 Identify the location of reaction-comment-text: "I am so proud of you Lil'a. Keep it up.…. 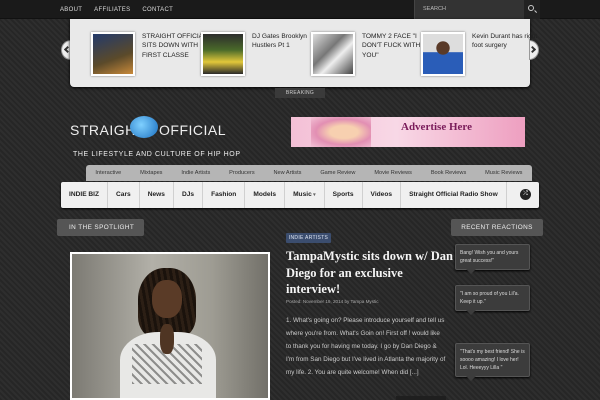
(489, 298).